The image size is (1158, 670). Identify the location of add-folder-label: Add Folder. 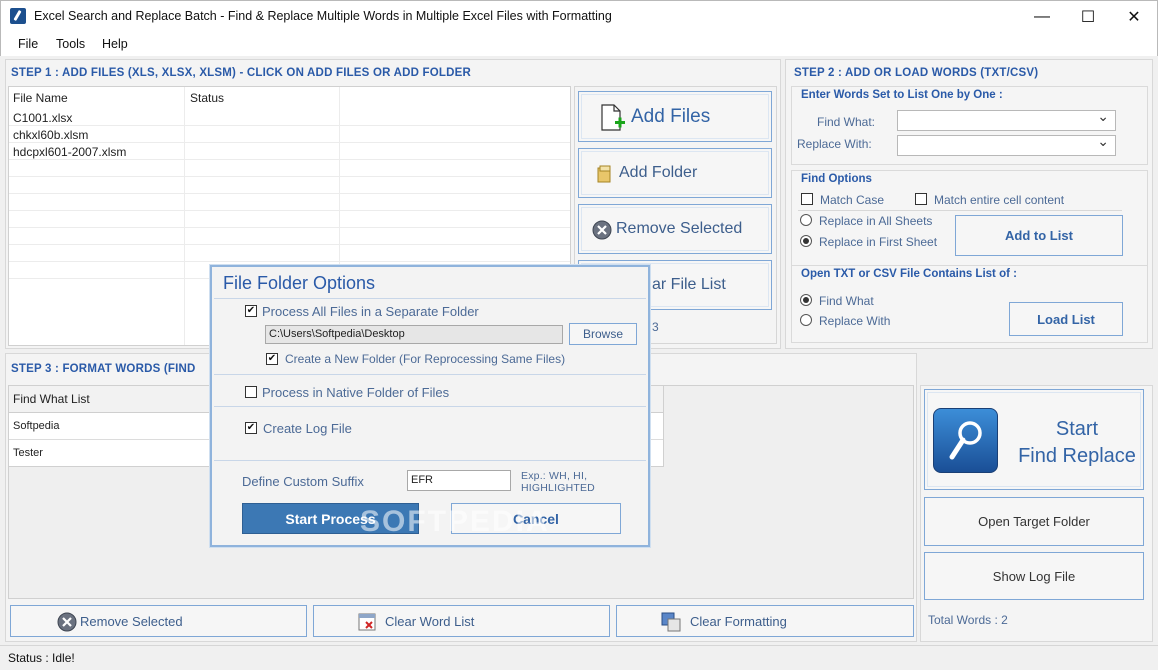
(658, 172).